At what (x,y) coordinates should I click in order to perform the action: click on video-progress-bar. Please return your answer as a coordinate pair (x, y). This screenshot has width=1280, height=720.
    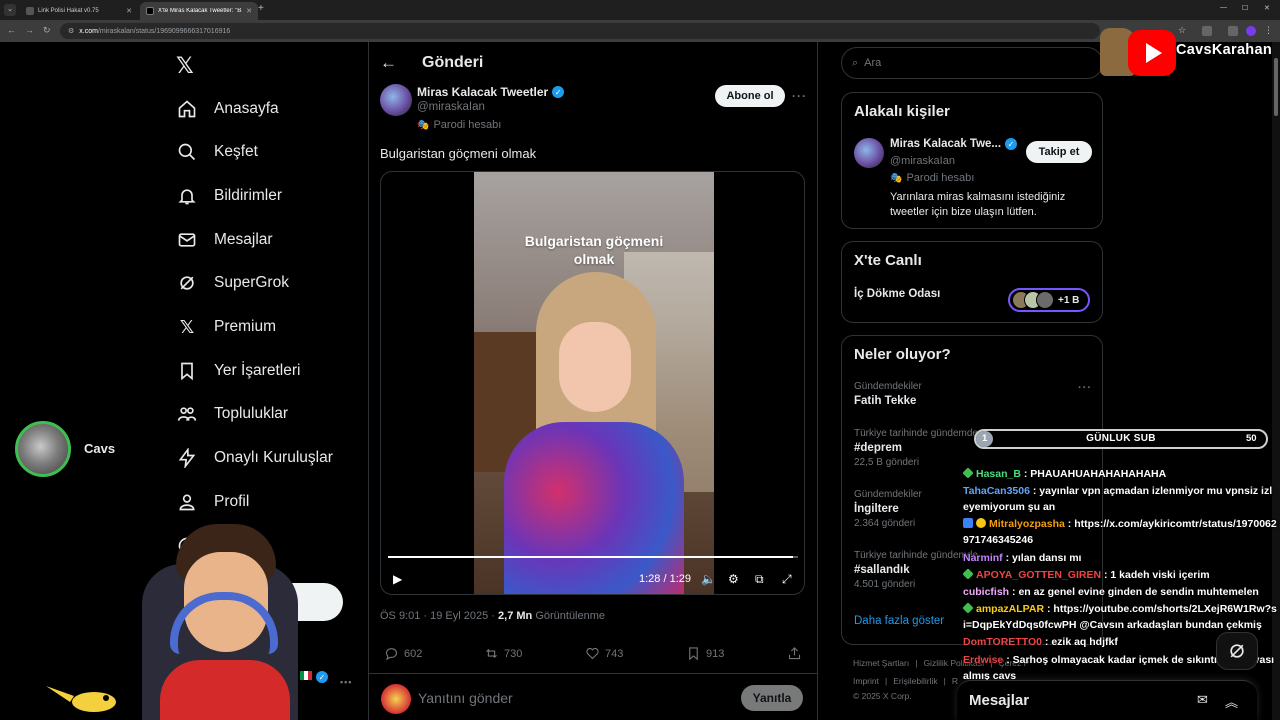
    Looking at the image, I should click on (593, 557).